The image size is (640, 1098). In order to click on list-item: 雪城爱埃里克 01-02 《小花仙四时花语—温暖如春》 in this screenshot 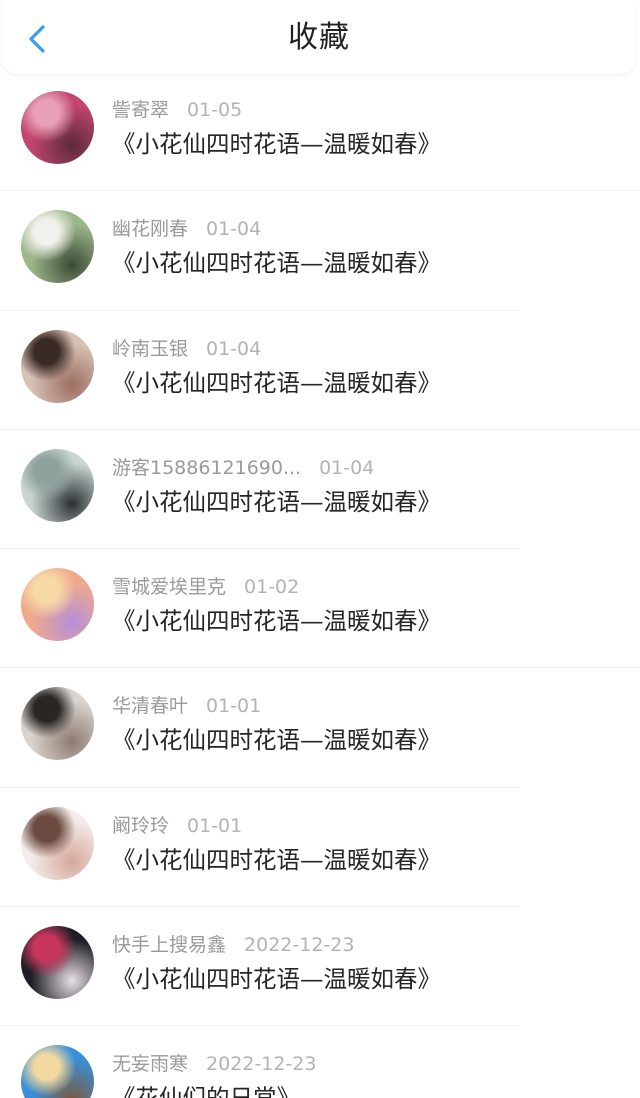, I will do `click(320, 609)`.